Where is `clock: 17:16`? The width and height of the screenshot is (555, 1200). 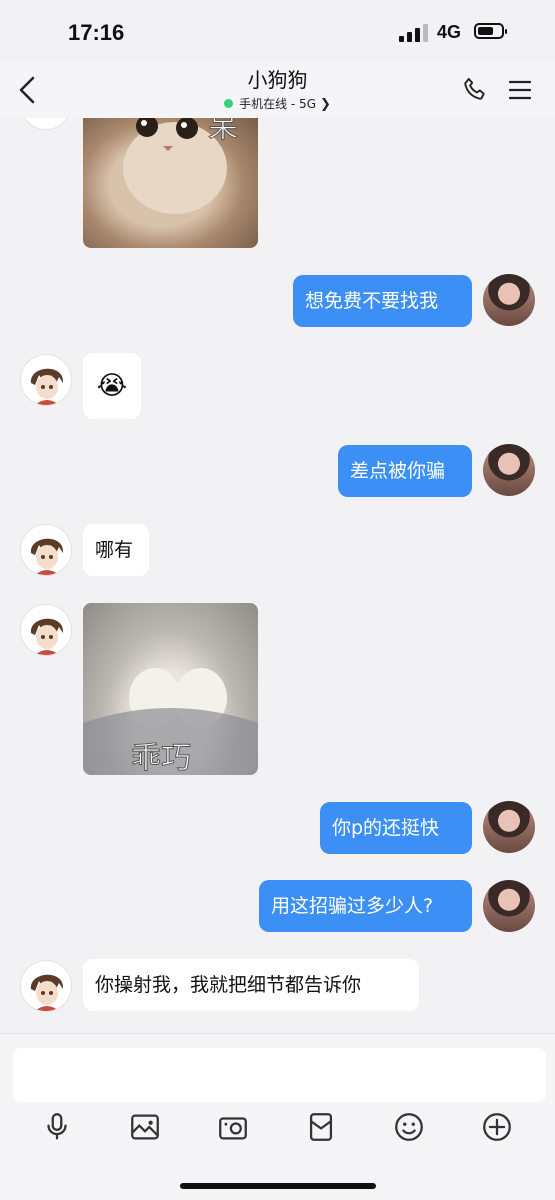
clock: 17:16 is located at coordinates (96, 32).